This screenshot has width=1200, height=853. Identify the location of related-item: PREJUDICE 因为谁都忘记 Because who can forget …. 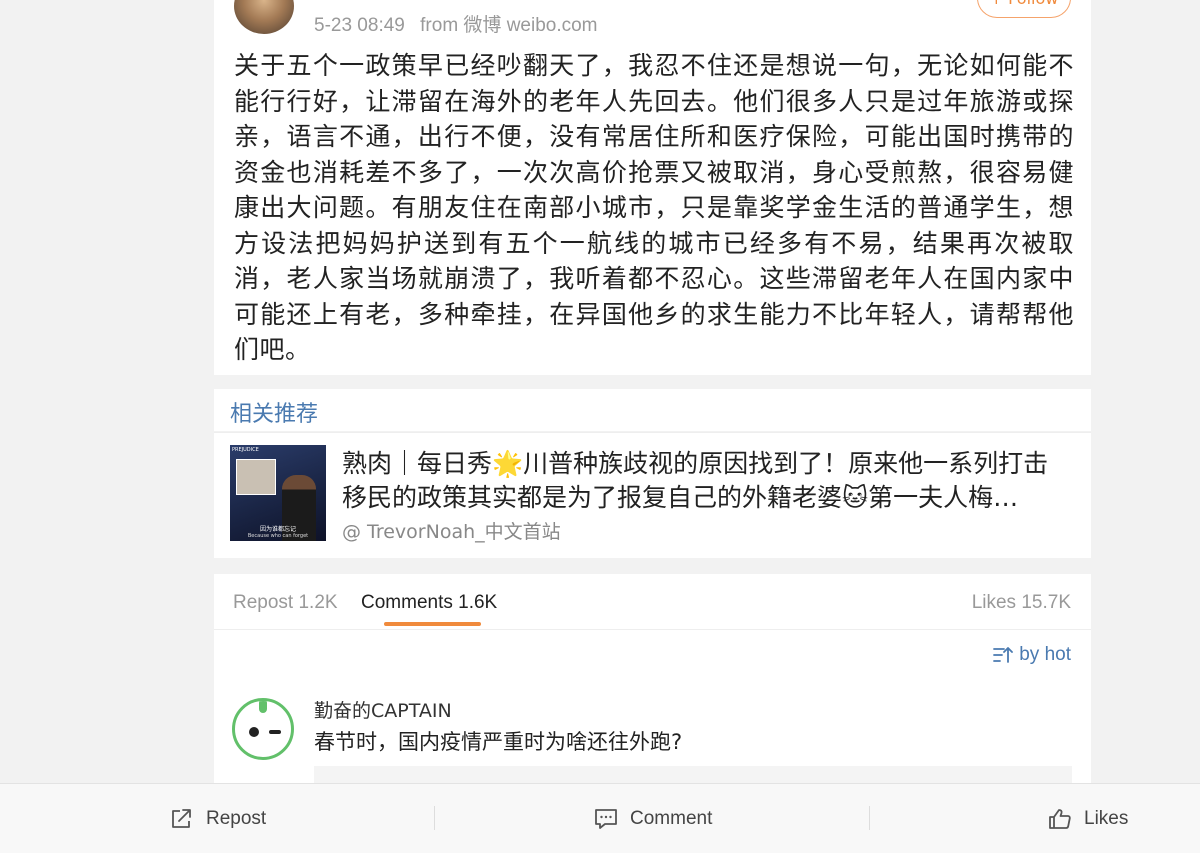
(652, 495).